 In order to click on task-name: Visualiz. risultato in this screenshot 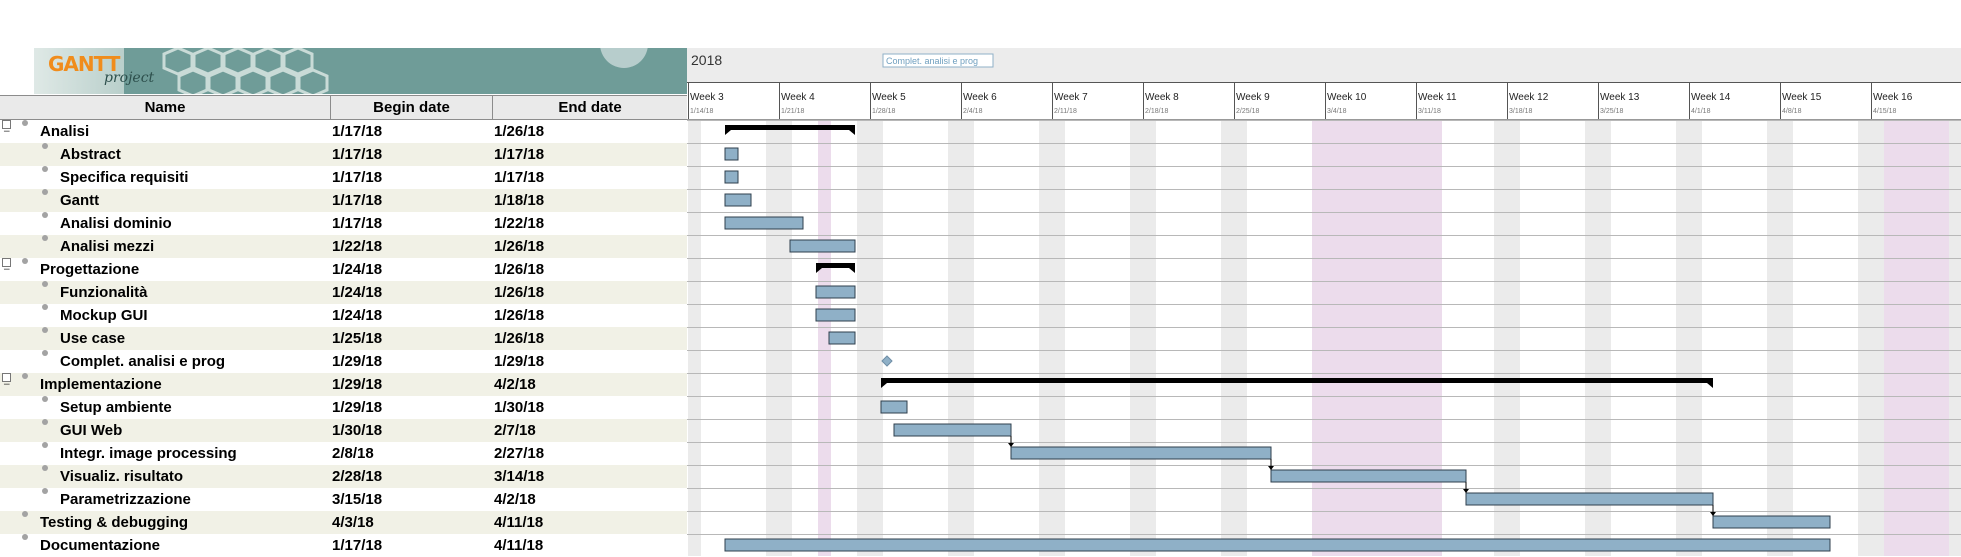, I will do `click(121, 476)`.